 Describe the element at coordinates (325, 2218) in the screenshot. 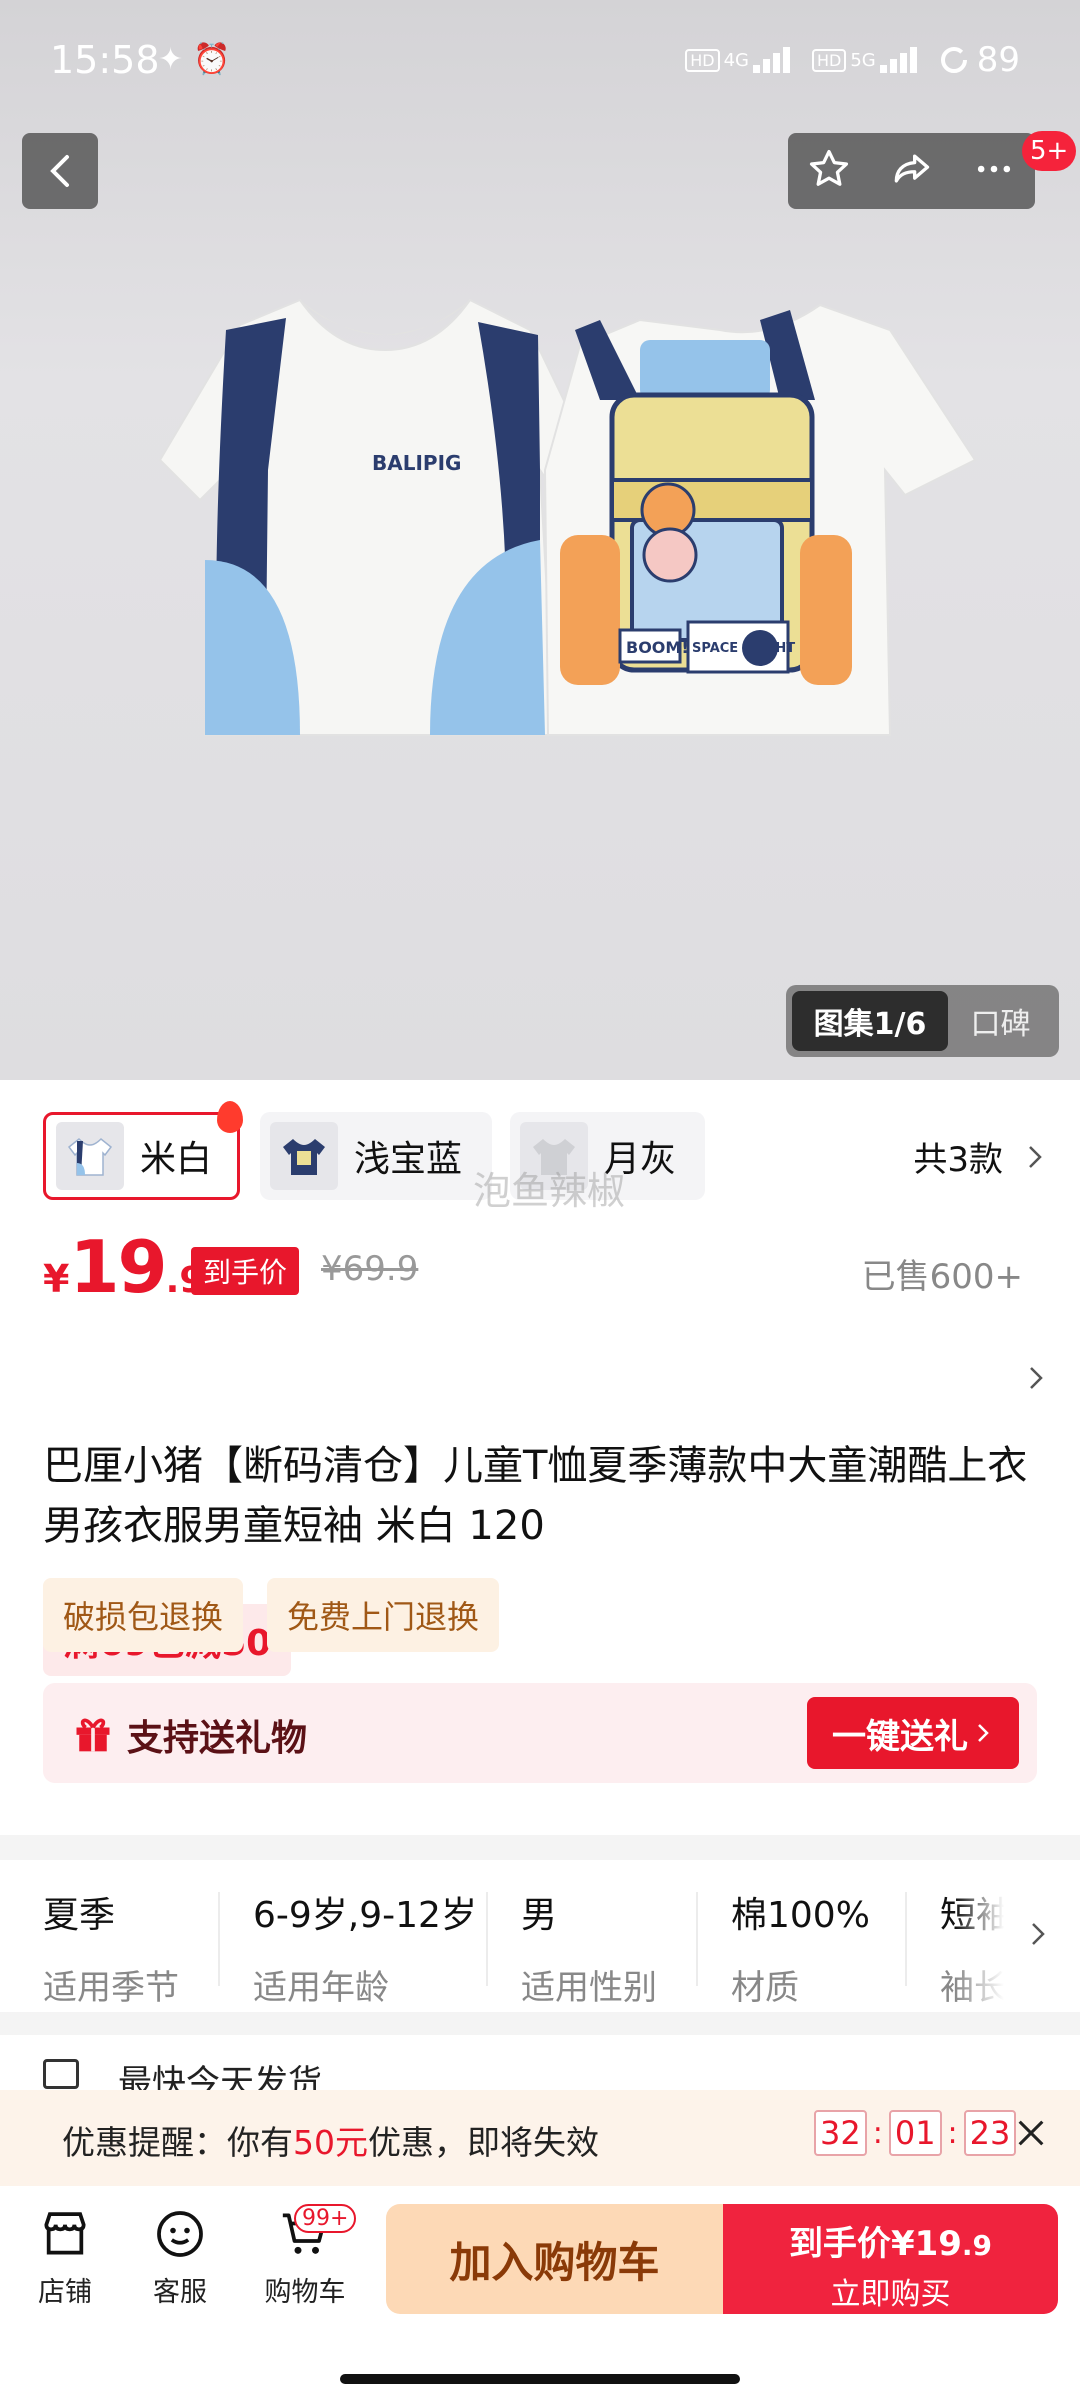

I see `cart-count-badge: 99+` at that location.